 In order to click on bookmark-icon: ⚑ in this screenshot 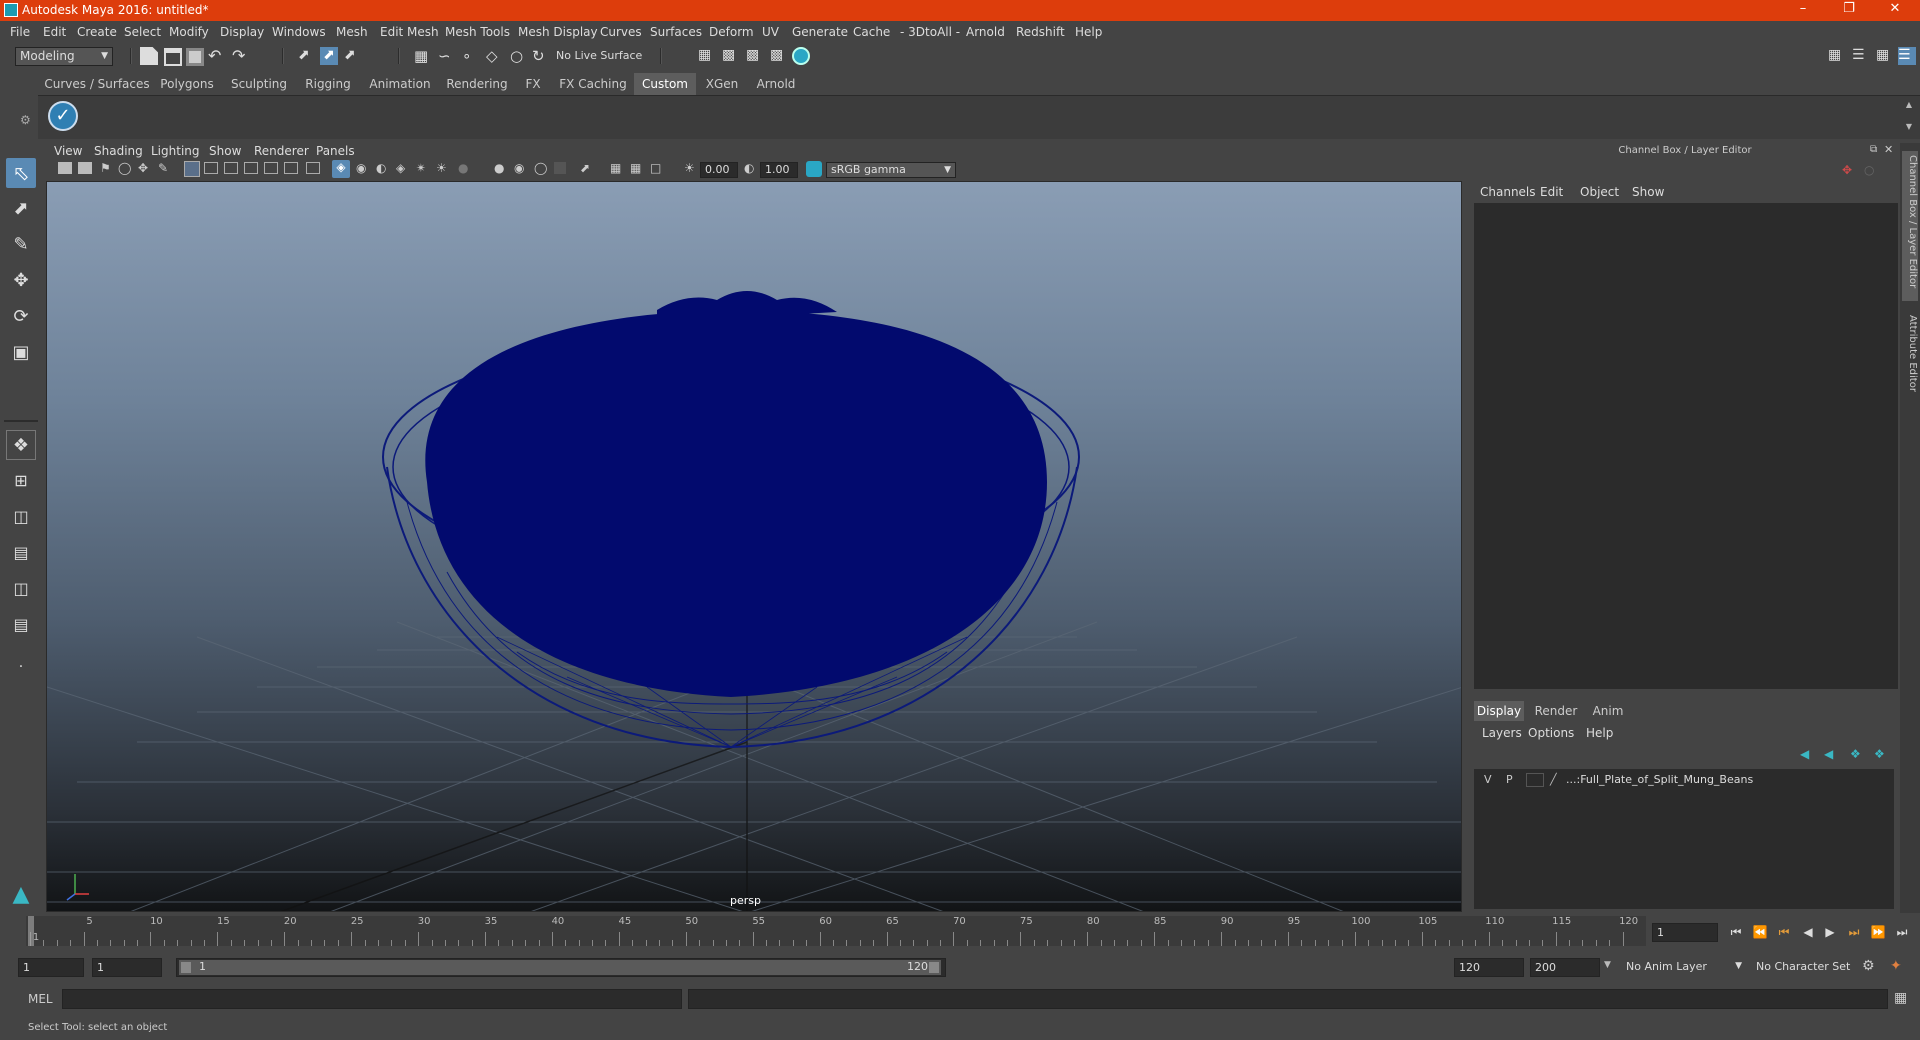, I will do `click(105, 168)`.